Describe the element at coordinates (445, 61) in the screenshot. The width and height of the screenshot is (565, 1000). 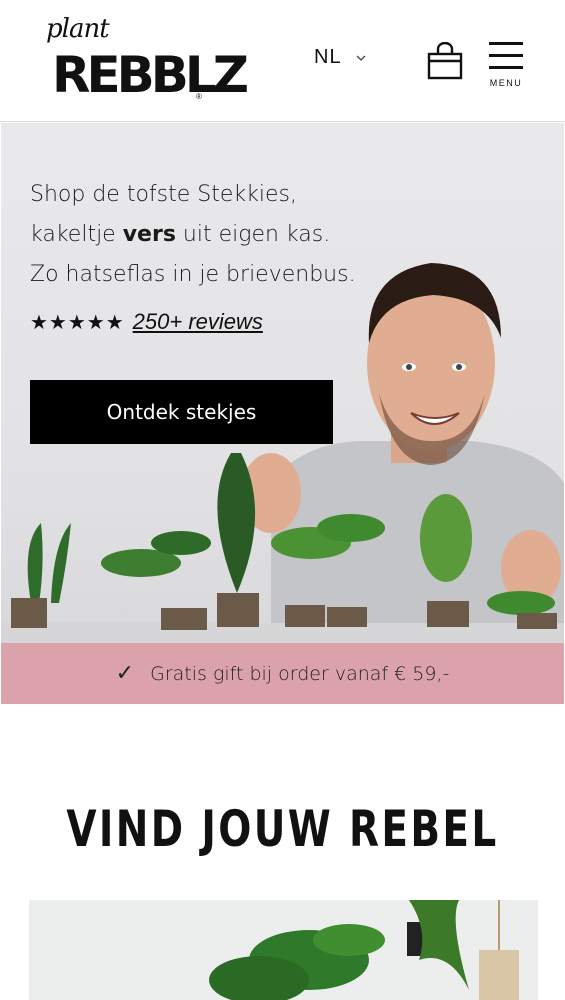
I see `shopping-bag-icon` at that location.